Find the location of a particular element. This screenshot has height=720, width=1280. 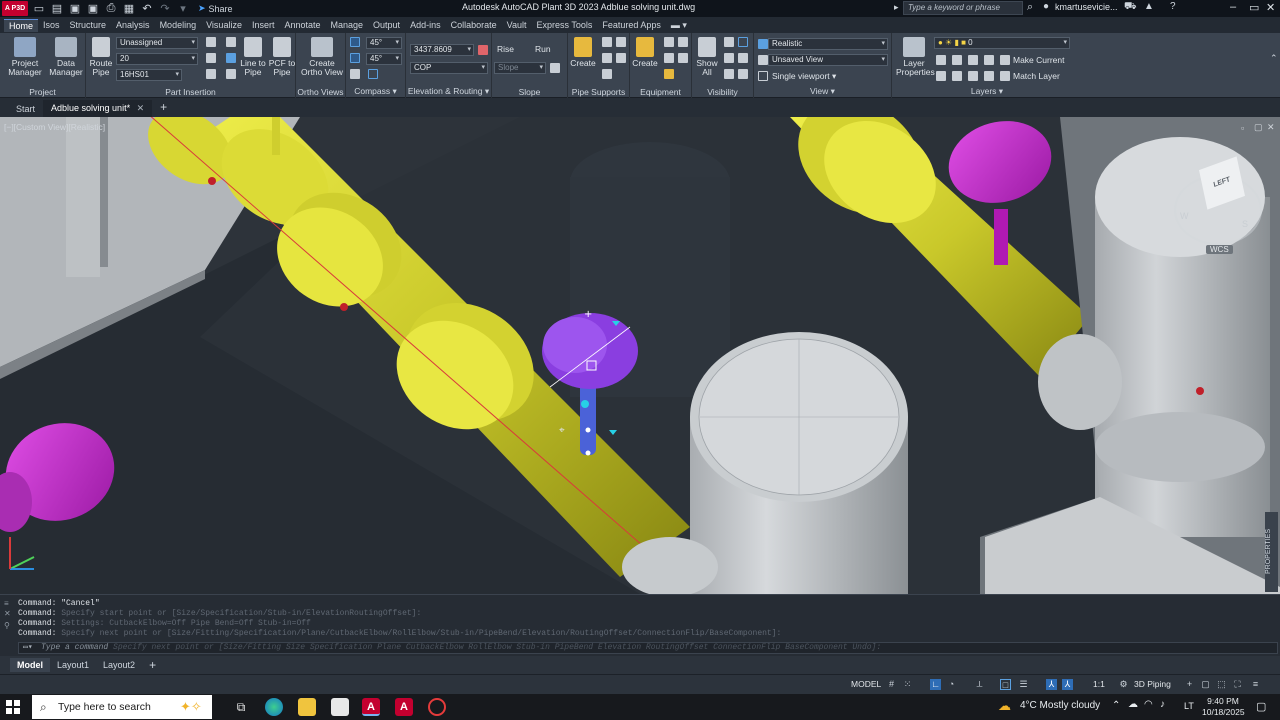

ribbon-tab-modeling: Modeling is located at coordinates (178, 25).